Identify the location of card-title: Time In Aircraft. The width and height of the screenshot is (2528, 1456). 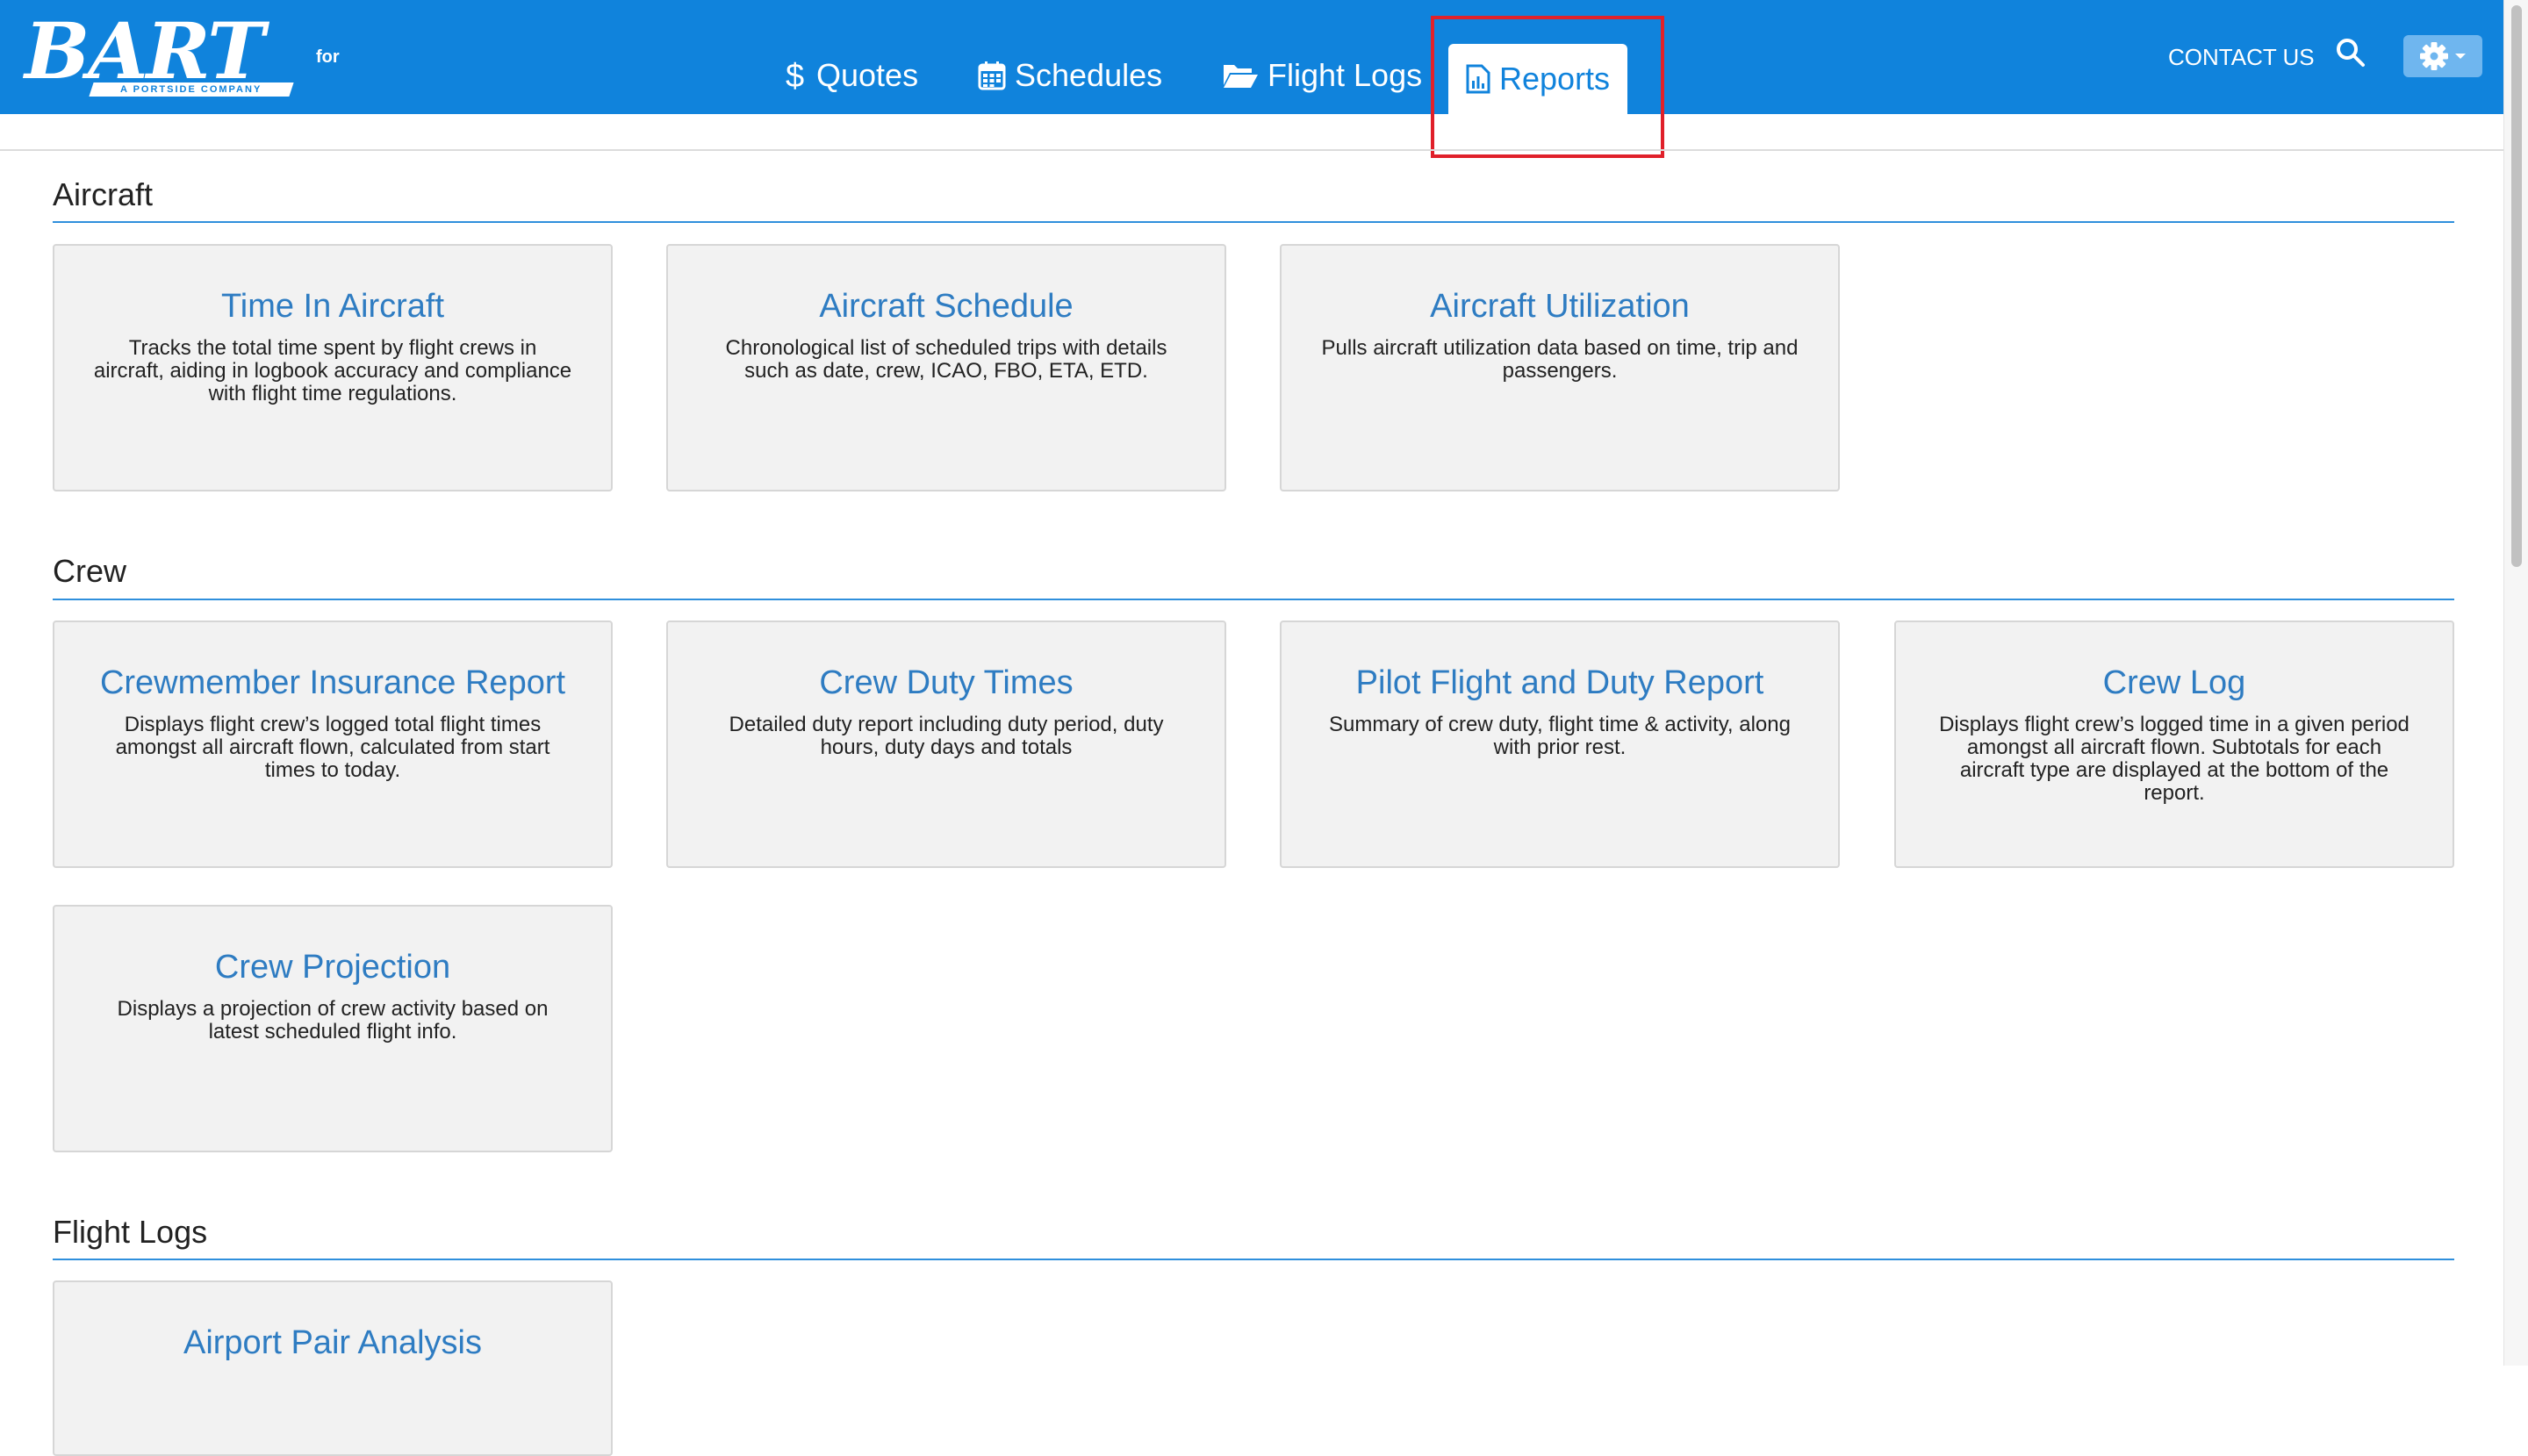
(332, 306).